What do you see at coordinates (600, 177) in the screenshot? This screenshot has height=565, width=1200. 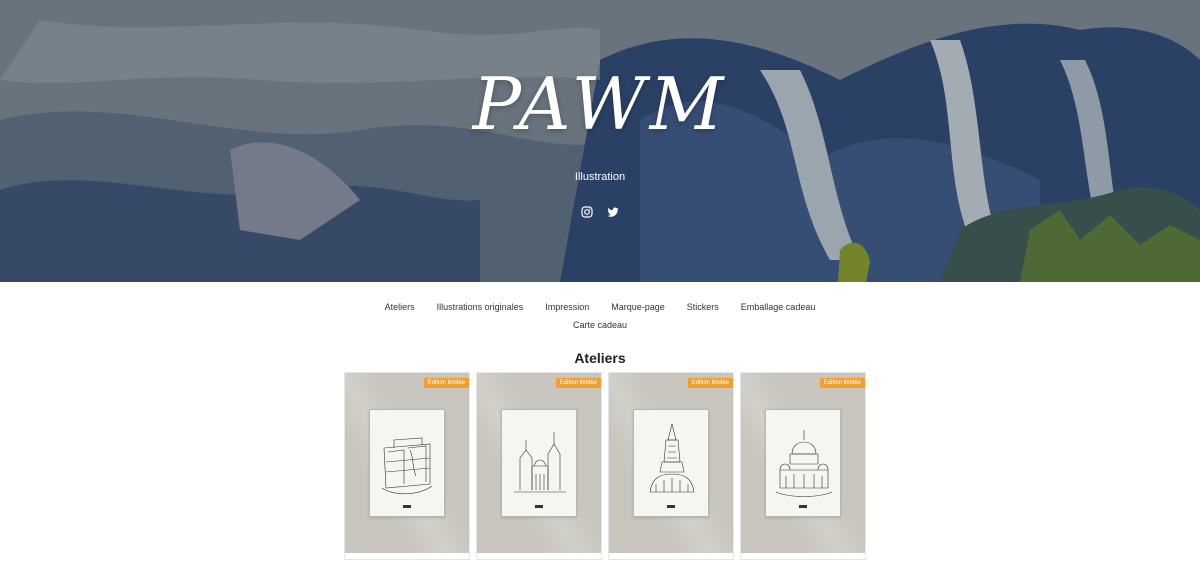 I see `brand-tagline: Illustration` at bounding box center [600, 177].